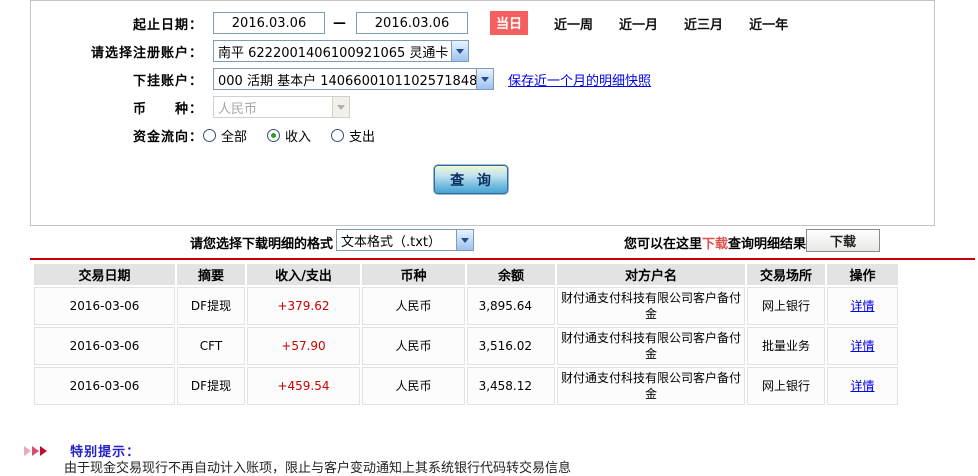 The image size is (978, 476). I want to click on currency-select-disabled: 人民币, so click(281, 107).